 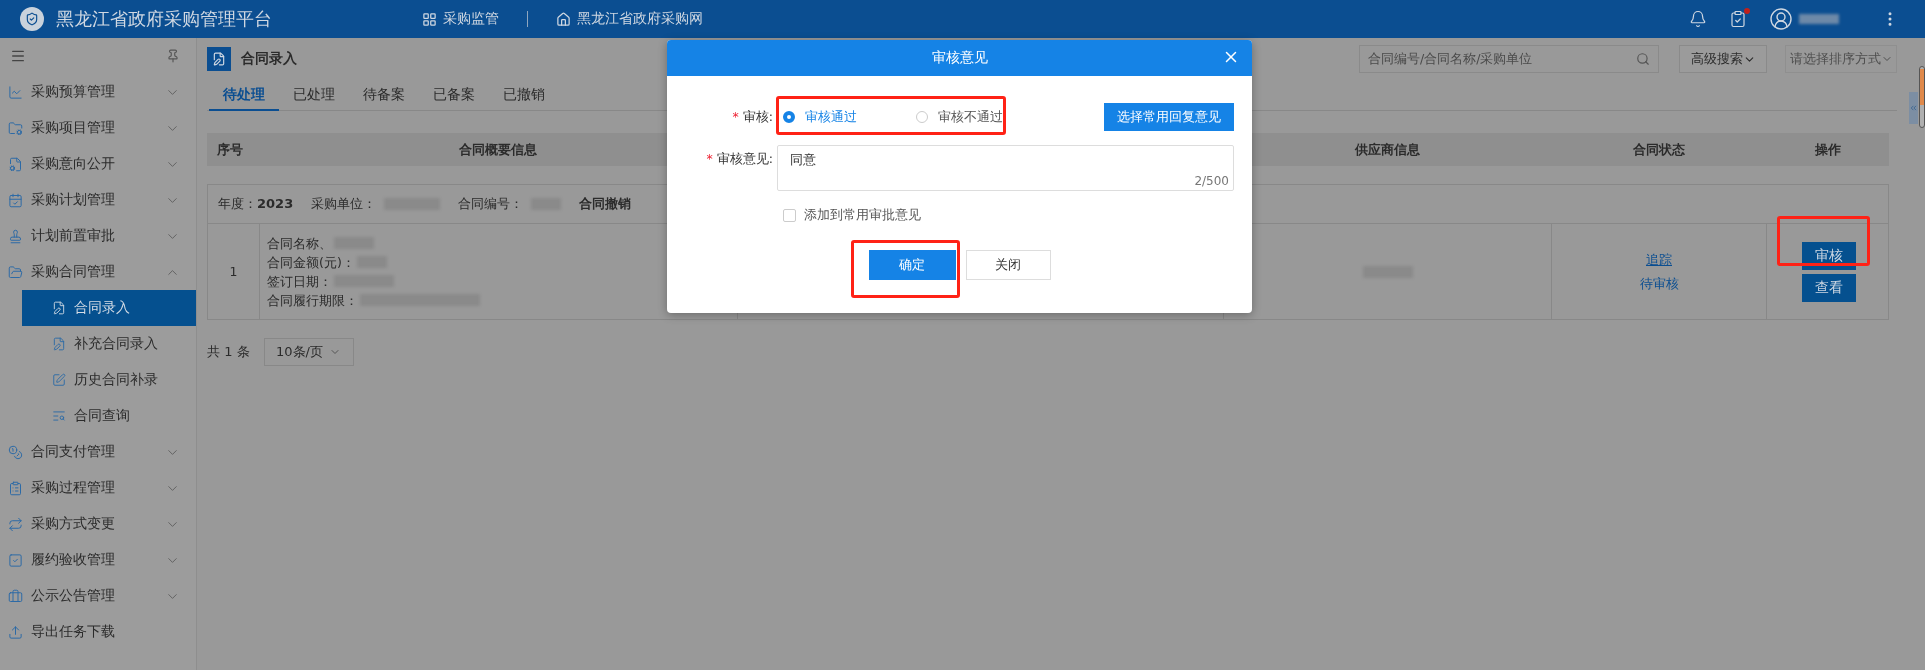 What do you see at coordinates (1828, 287) in the screenshot?
I see `action-button: 查看` at bounding box center [1828, 287].